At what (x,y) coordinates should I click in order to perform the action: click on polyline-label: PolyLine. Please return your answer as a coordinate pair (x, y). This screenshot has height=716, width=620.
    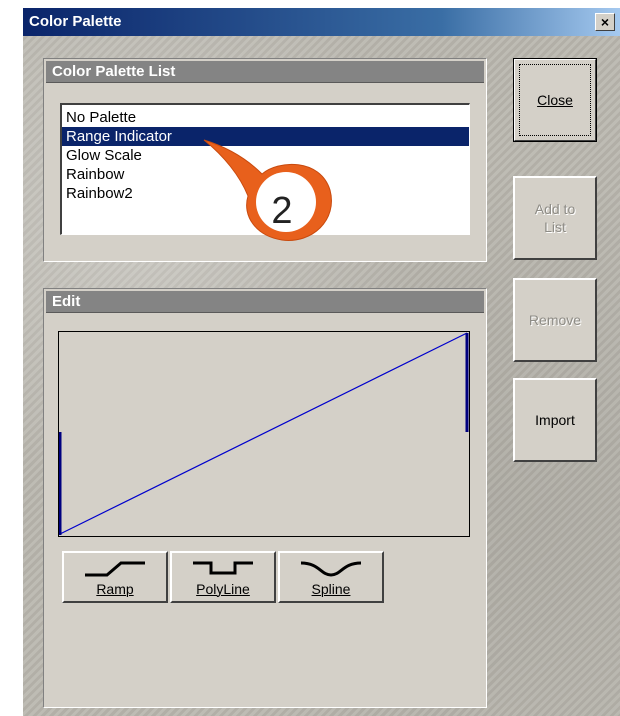
    Looking at the image, I should click on (223, 589).